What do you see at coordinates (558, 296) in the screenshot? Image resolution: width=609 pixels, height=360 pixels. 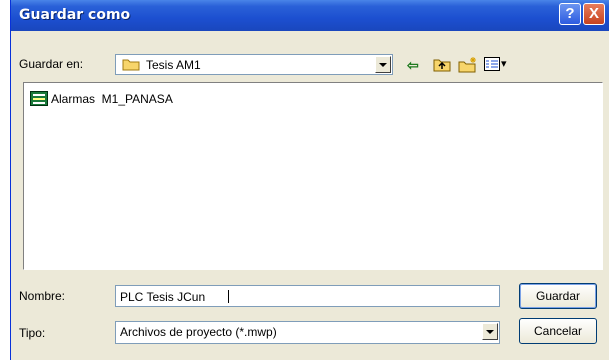 I see `save-button: Guardar` at bounding box center [558, 296].